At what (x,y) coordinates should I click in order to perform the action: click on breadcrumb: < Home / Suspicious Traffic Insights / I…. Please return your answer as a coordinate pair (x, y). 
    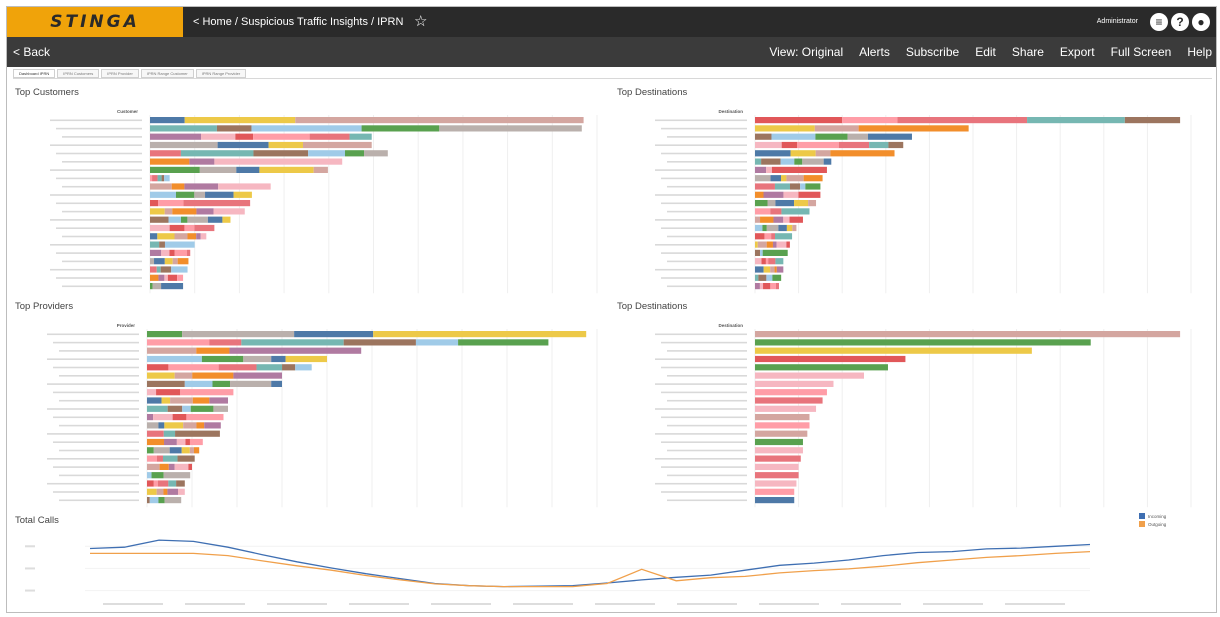
    Looking at the image, I should click on (298, 22).